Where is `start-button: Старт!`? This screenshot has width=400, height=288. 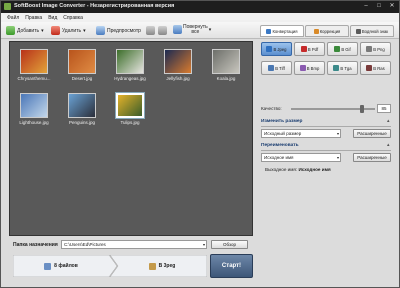 start-button: Старт! is located at coordinates (231, 266).